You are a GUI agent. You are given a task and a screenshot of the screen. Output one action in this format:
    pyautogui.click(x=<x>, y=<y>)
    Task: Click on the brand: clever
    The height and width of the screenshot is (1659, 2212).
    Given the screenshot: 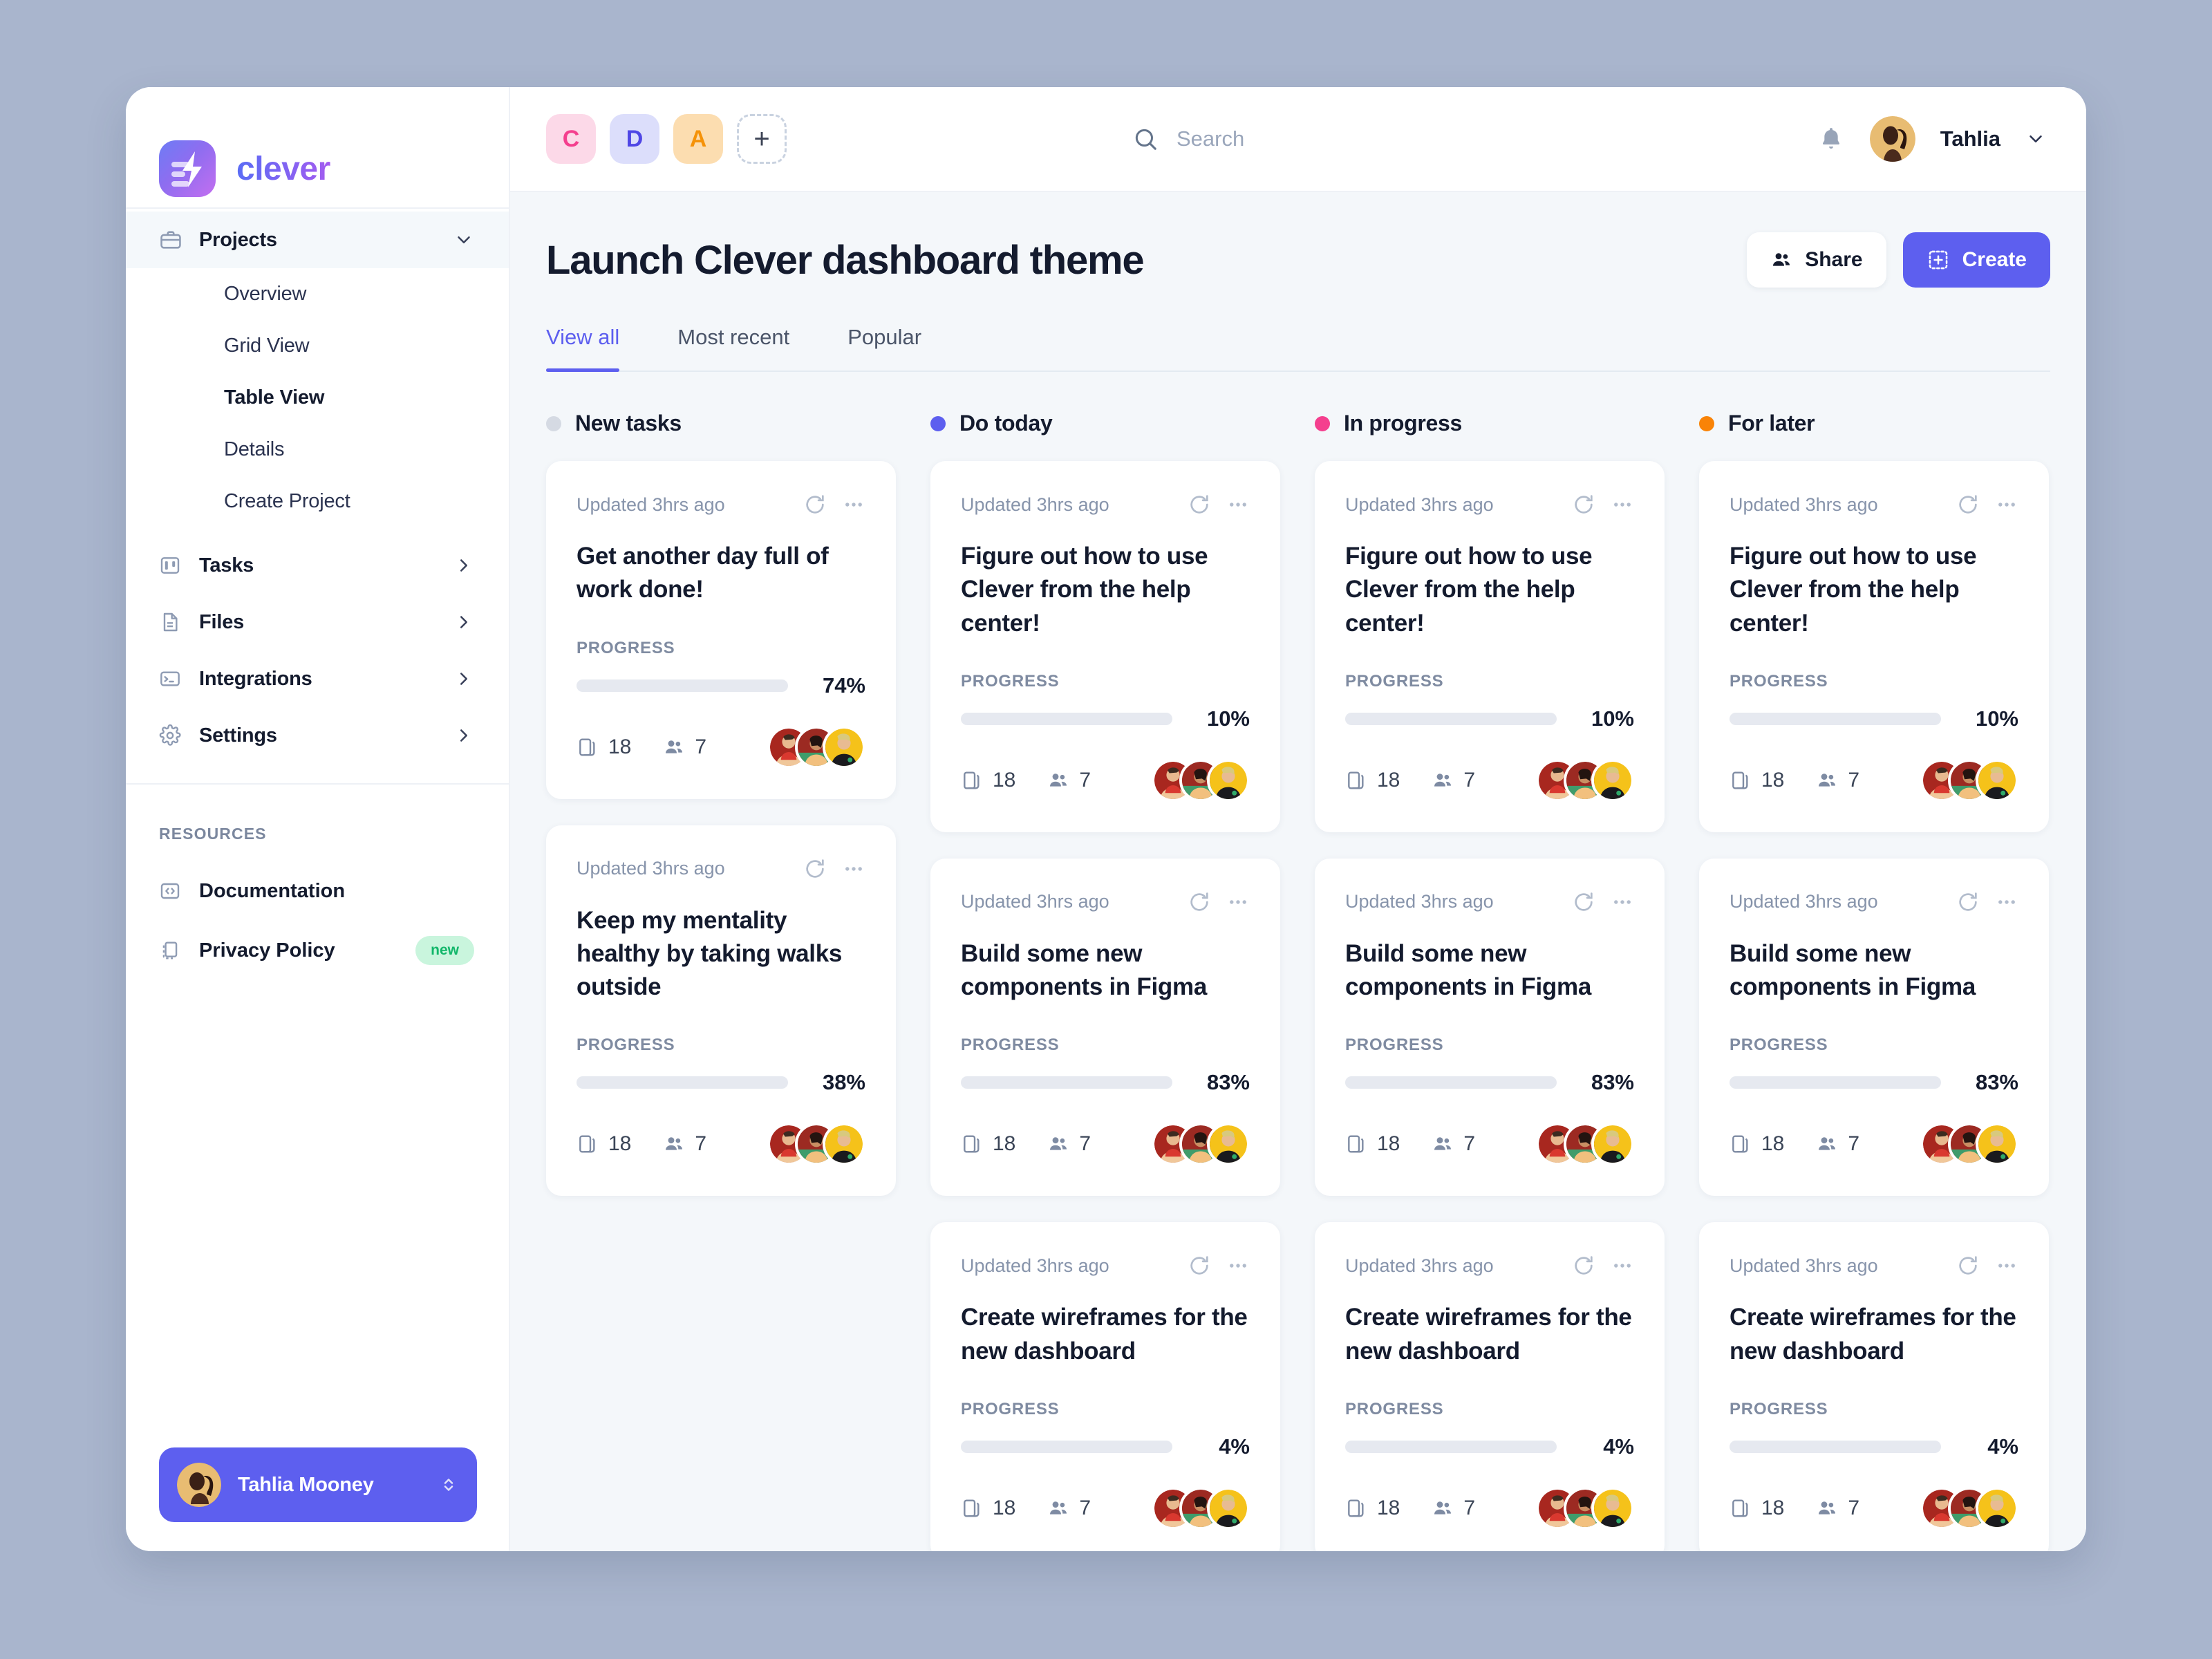 What is the action you would take?
    pyautogui.click(x=317, y=147)
    